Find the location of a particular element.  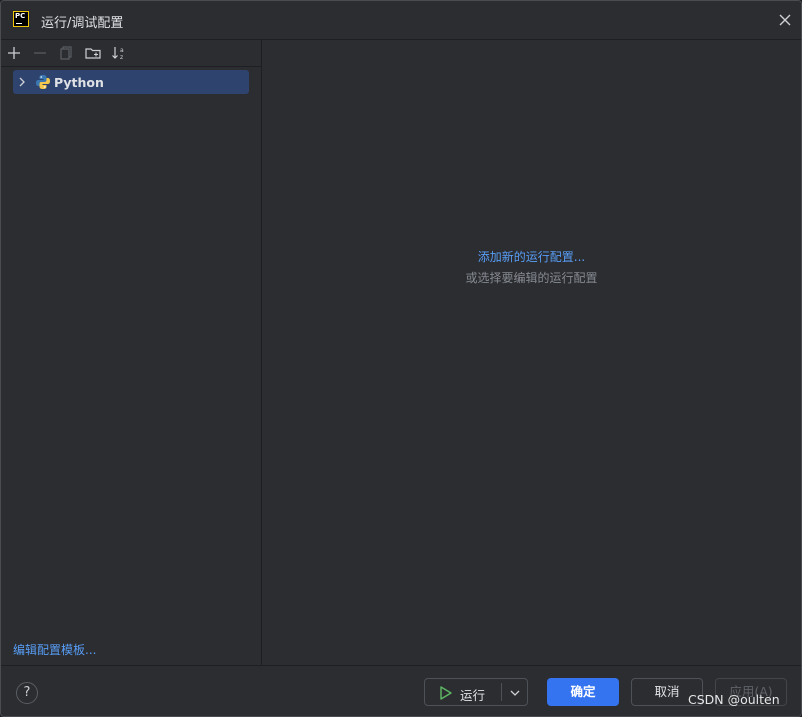

chevron-down-icon is located at coordinates (515, 694).